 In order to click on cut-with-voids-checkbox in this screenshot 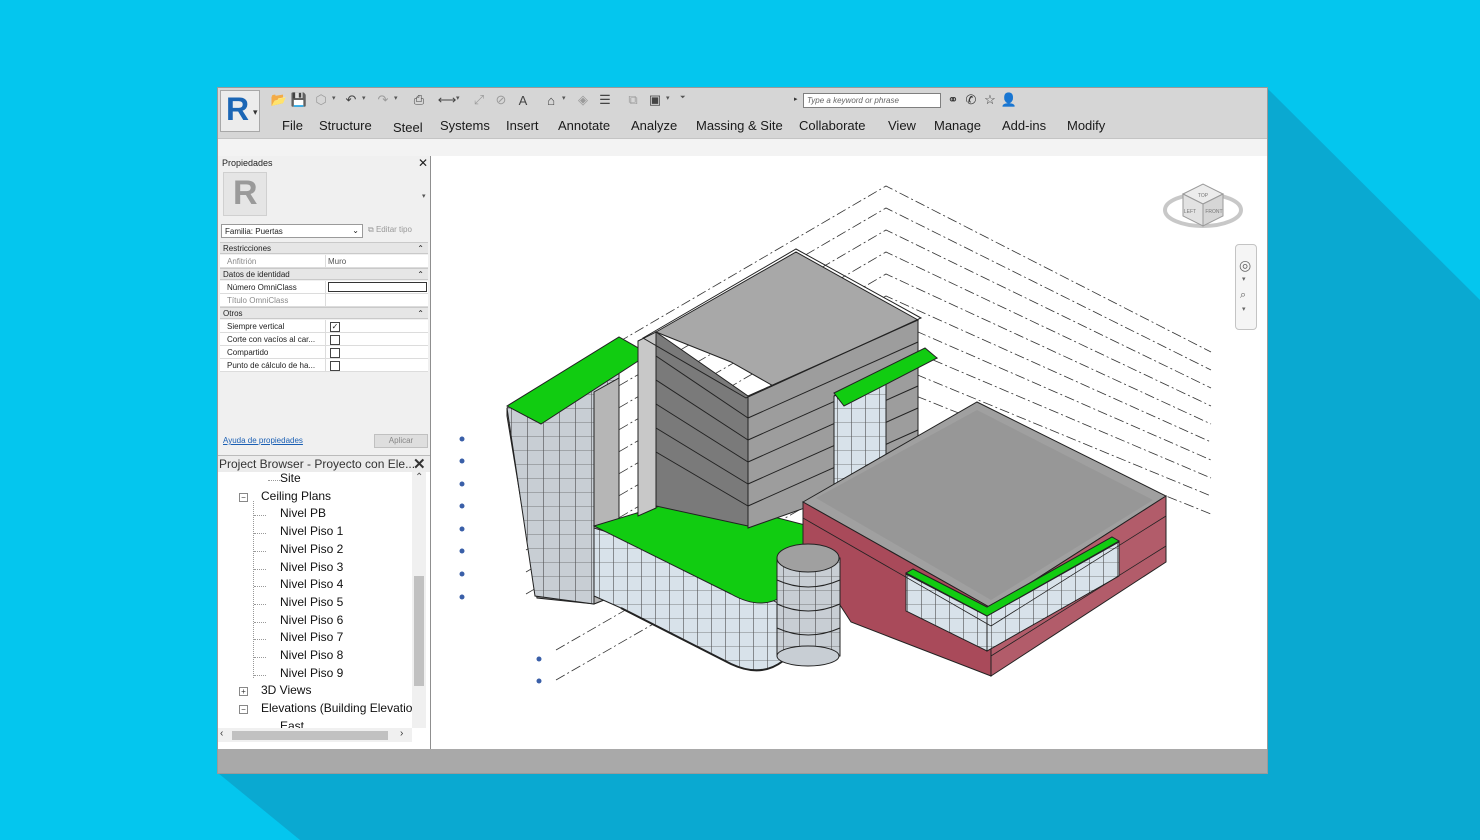, I will do `click(335, 340)`.